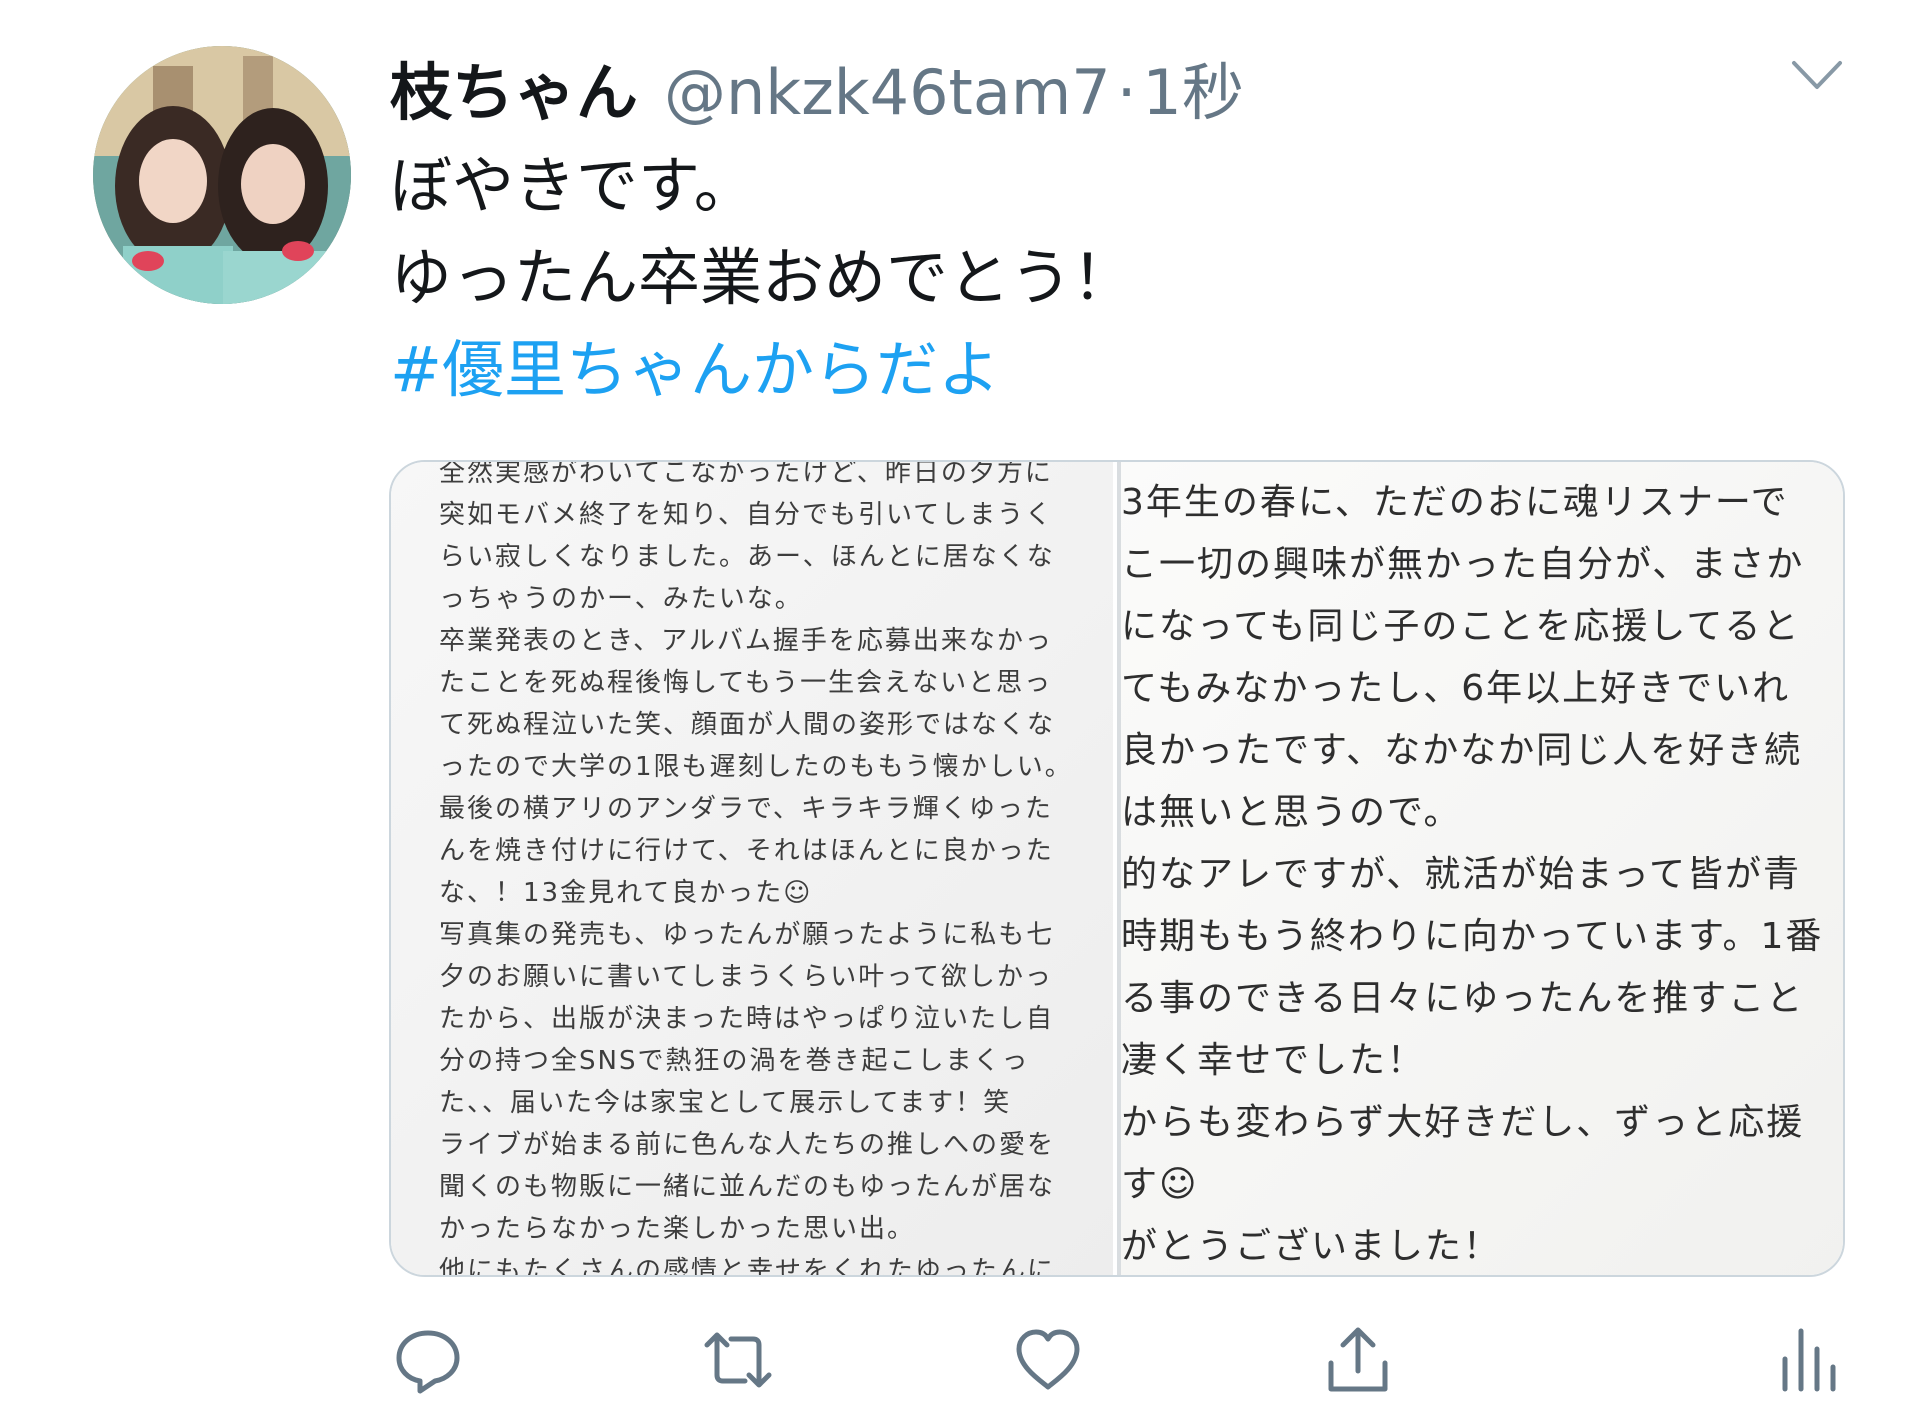 The width and height of the screenshot is (1920, 1420). I want to click on retweet-button, so click(738, 1360).